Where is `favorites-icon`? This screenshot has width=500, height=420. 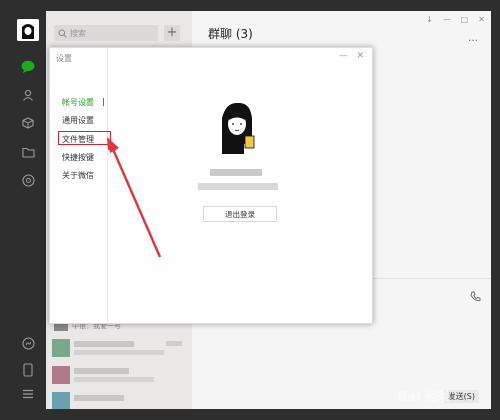 favorites-icon is located at coordinates (28, 123).